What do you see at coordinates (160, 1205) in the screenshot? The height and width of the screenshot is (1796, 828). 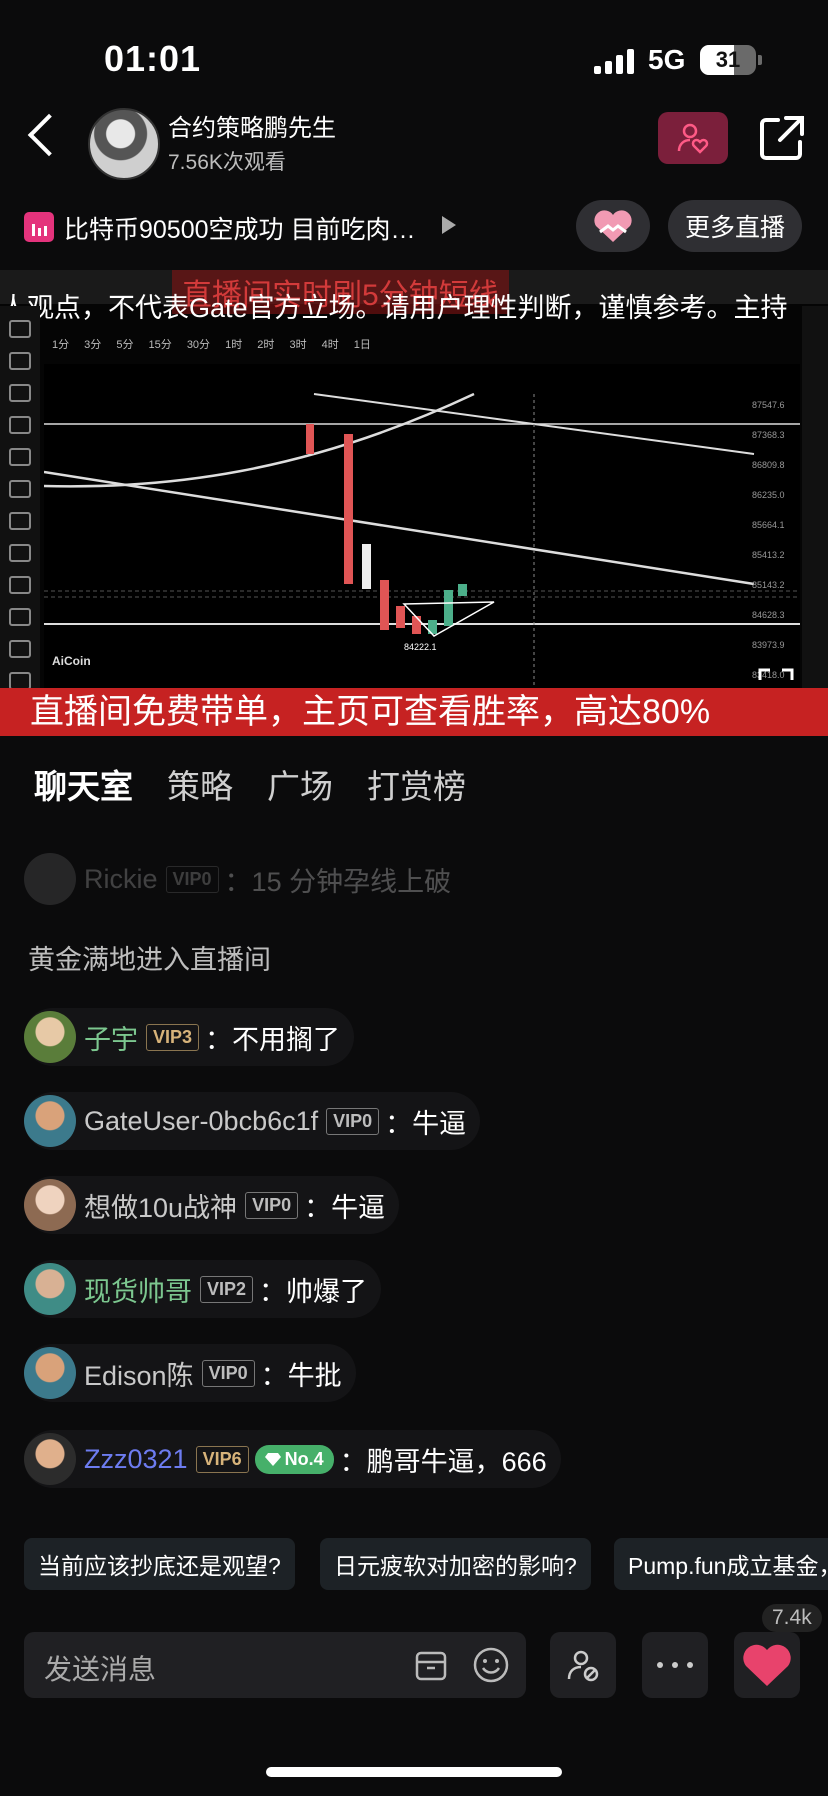 I see `chat-username: 想做10u战神` at bounding box center [160, 1205].